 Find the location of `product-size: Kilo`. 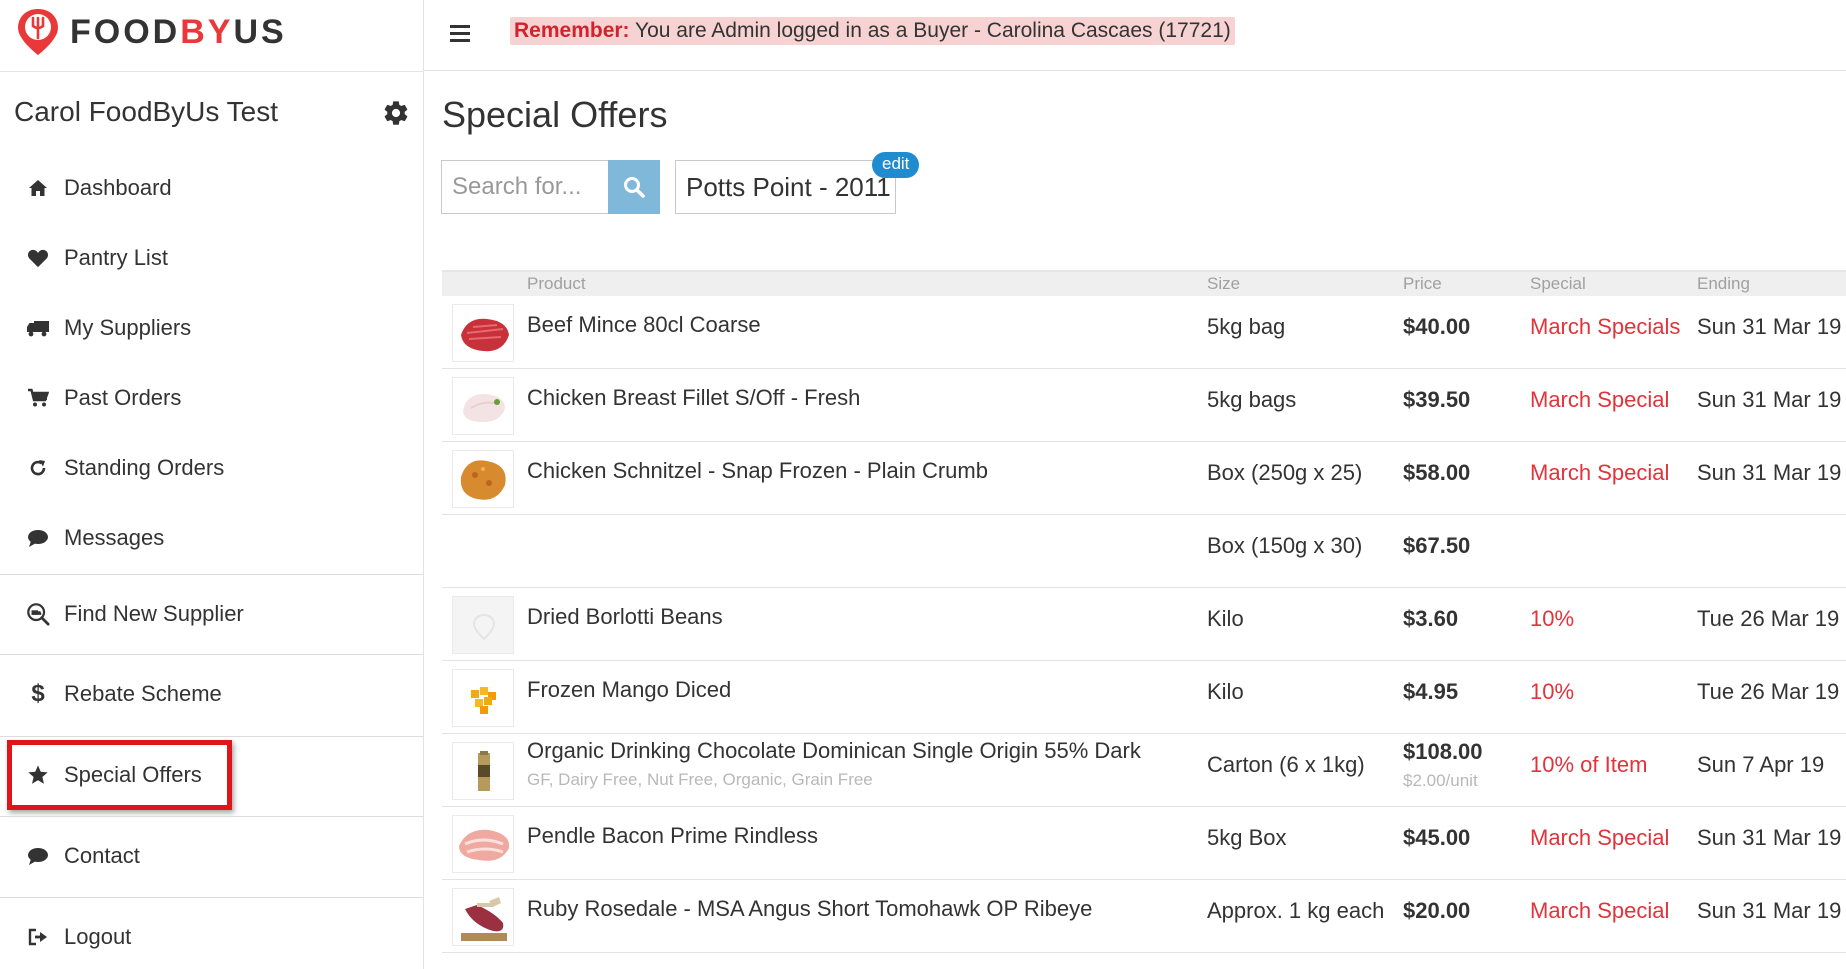

product-size: Kilo is located at coordinates (1225, 691).